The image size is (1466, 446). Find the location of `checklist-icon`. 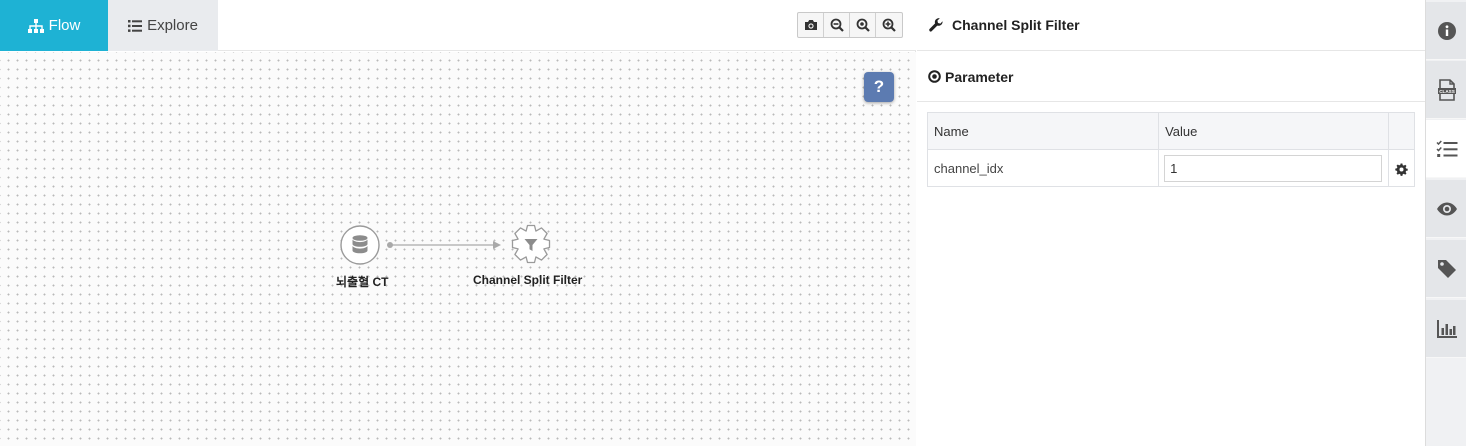

checklist-icon is located at coordinates (1446, 148).